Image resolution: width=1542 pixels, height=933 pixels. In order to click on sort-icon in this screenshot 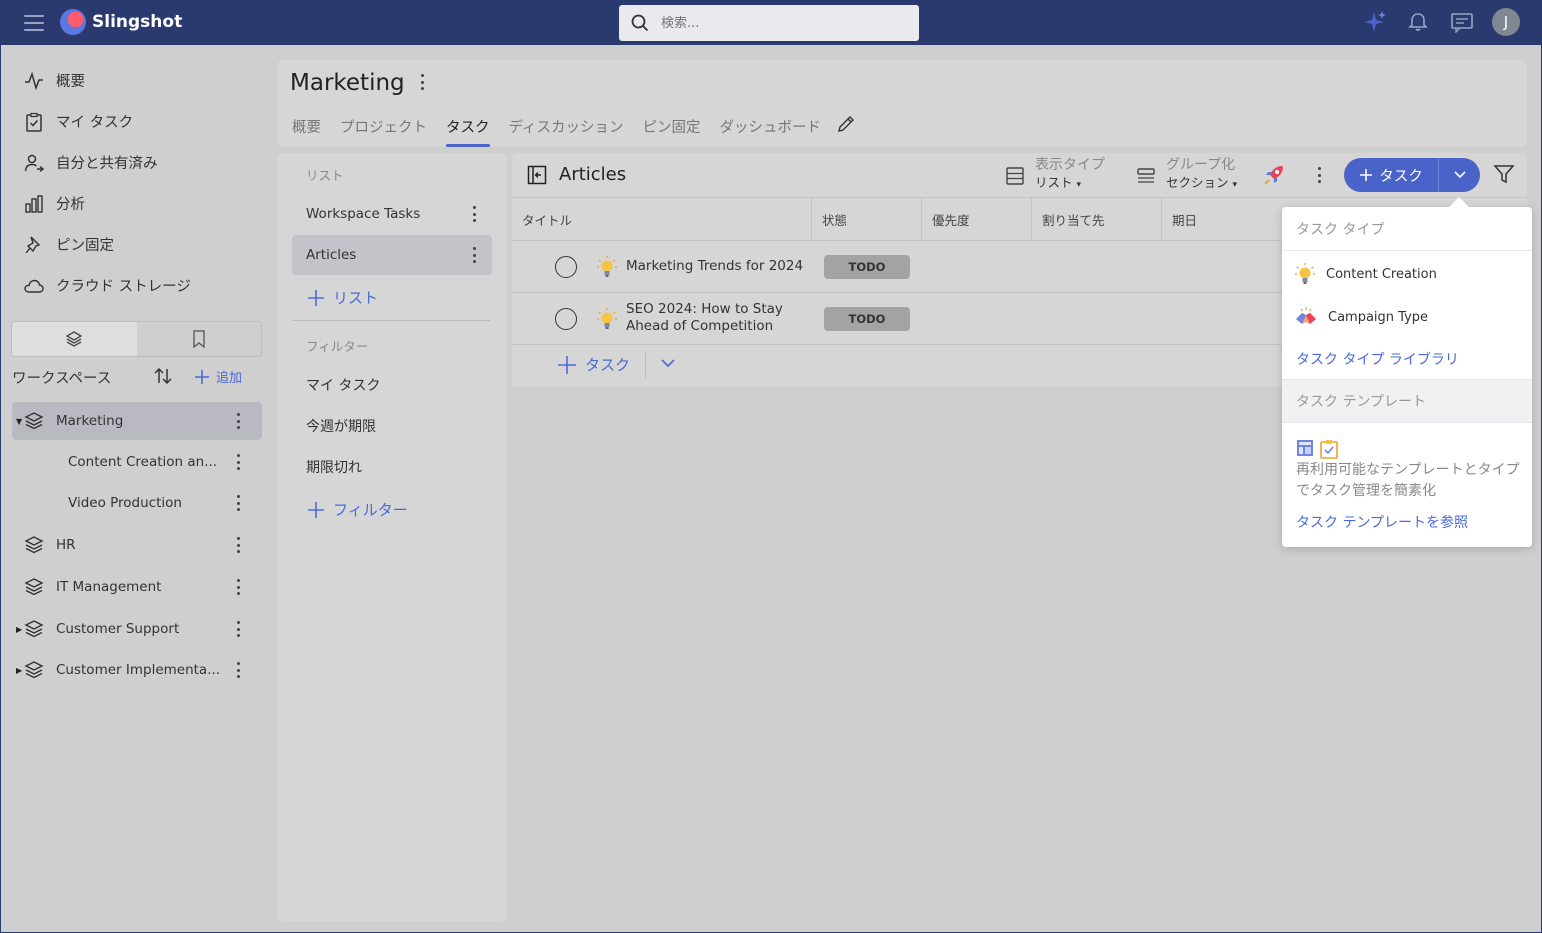, I will do `click(163, 376)`.